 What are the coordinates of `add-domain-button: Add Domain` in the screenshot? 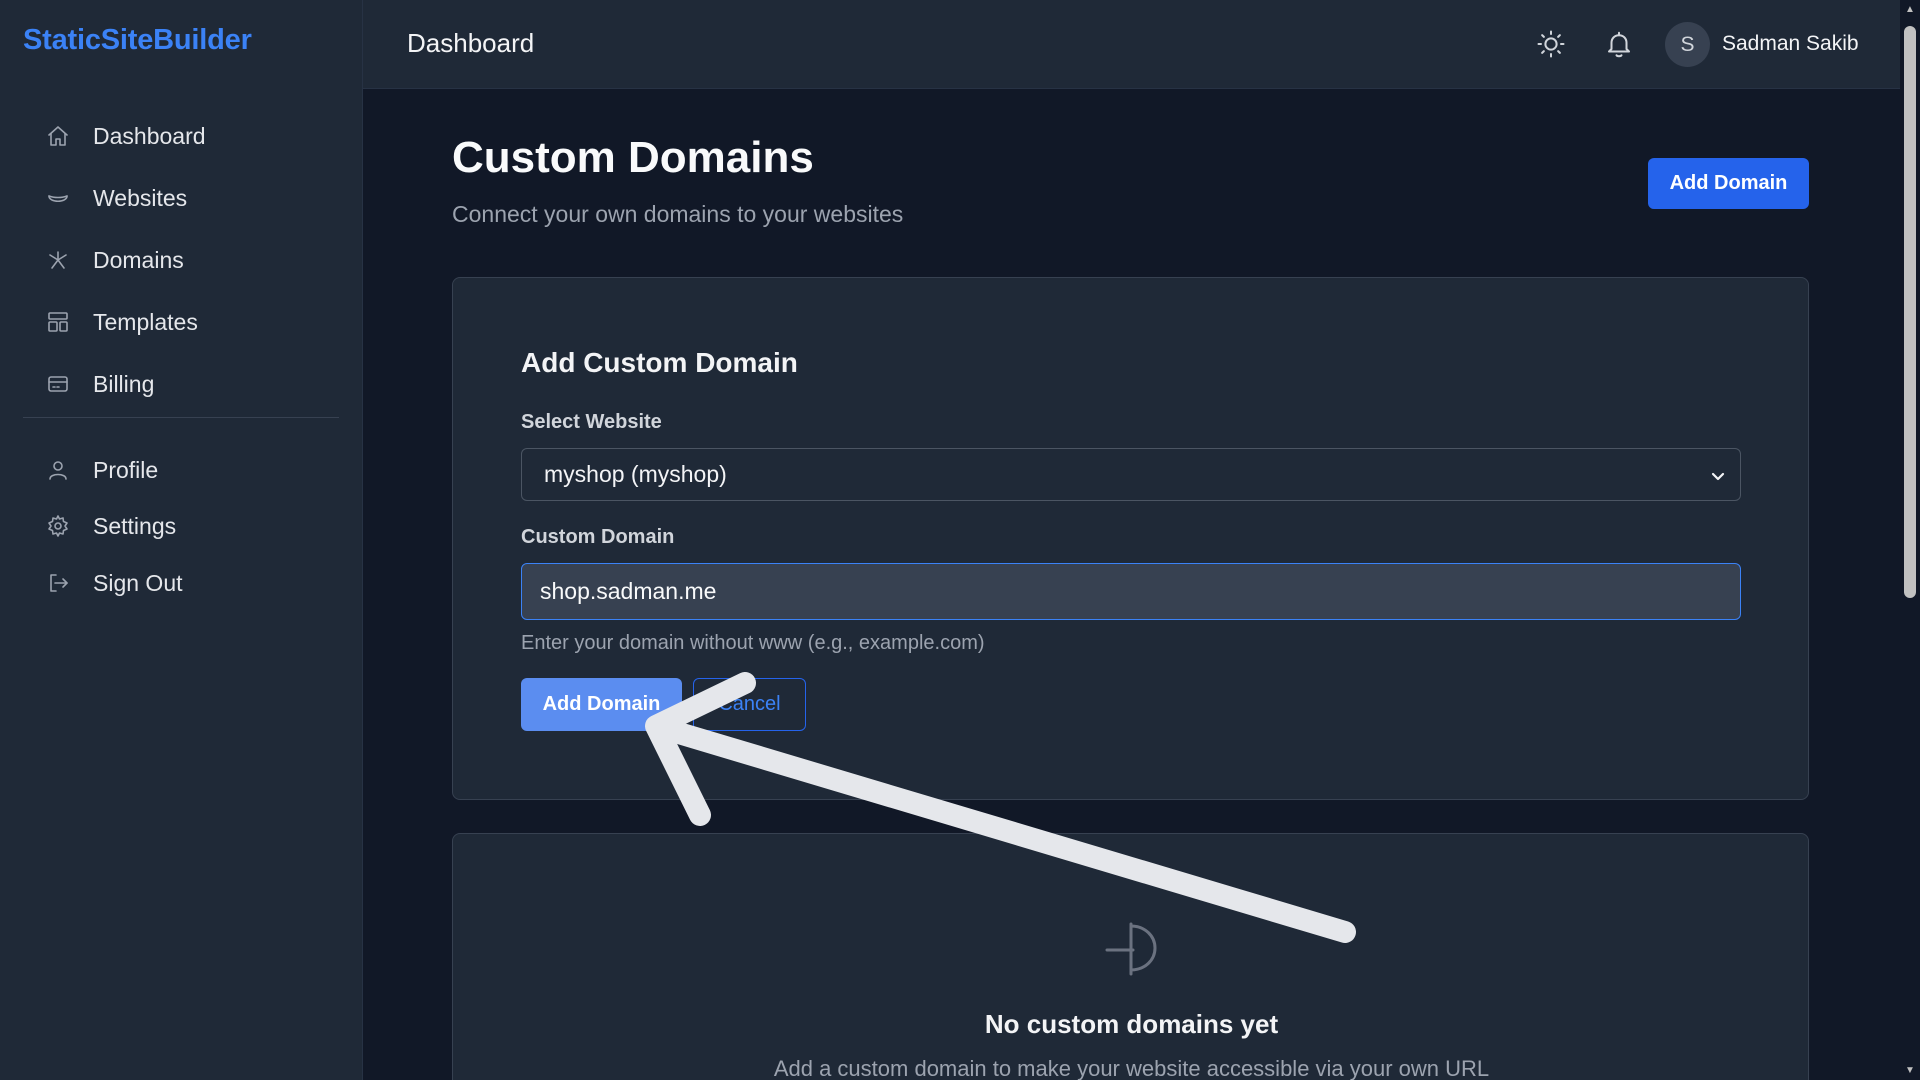 It's located at (1728, 183).